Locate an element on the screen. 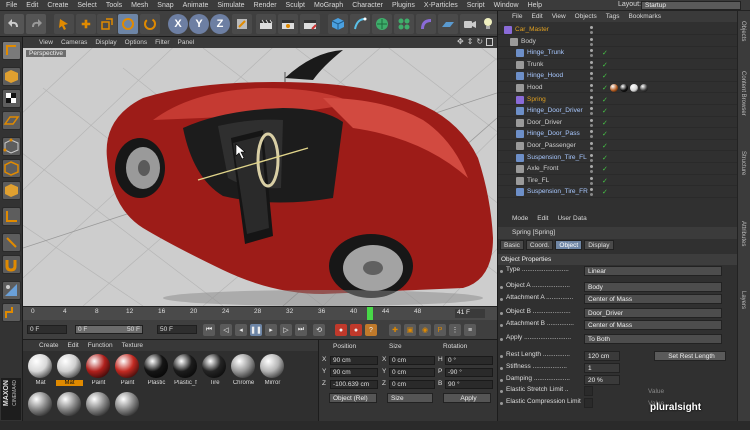 This screenshot has width=750, height=430. object-menu-edit: Edit is located at coordinates (536, 16).